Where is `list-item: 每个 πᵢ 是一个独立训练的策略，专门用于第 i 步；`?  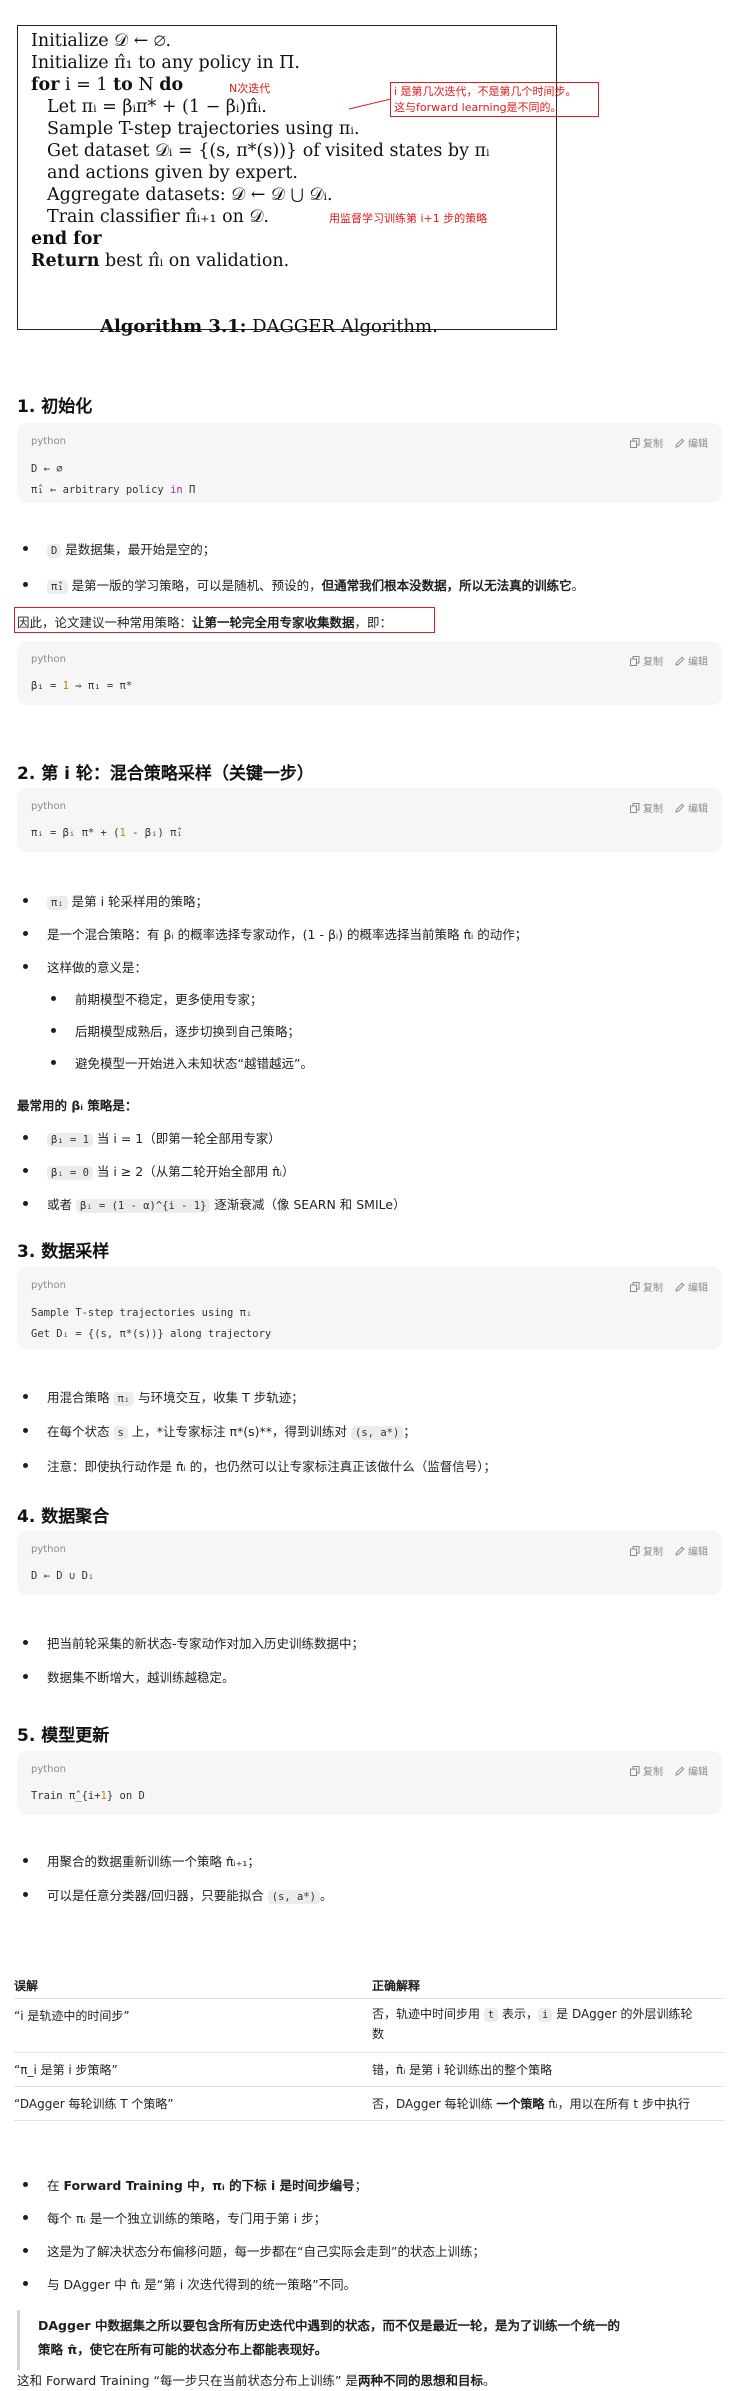
list-item: 每个 πᵢ 是一个独立训练的策略，专门用于第 i 步； is located at coordinates (174, 2217).